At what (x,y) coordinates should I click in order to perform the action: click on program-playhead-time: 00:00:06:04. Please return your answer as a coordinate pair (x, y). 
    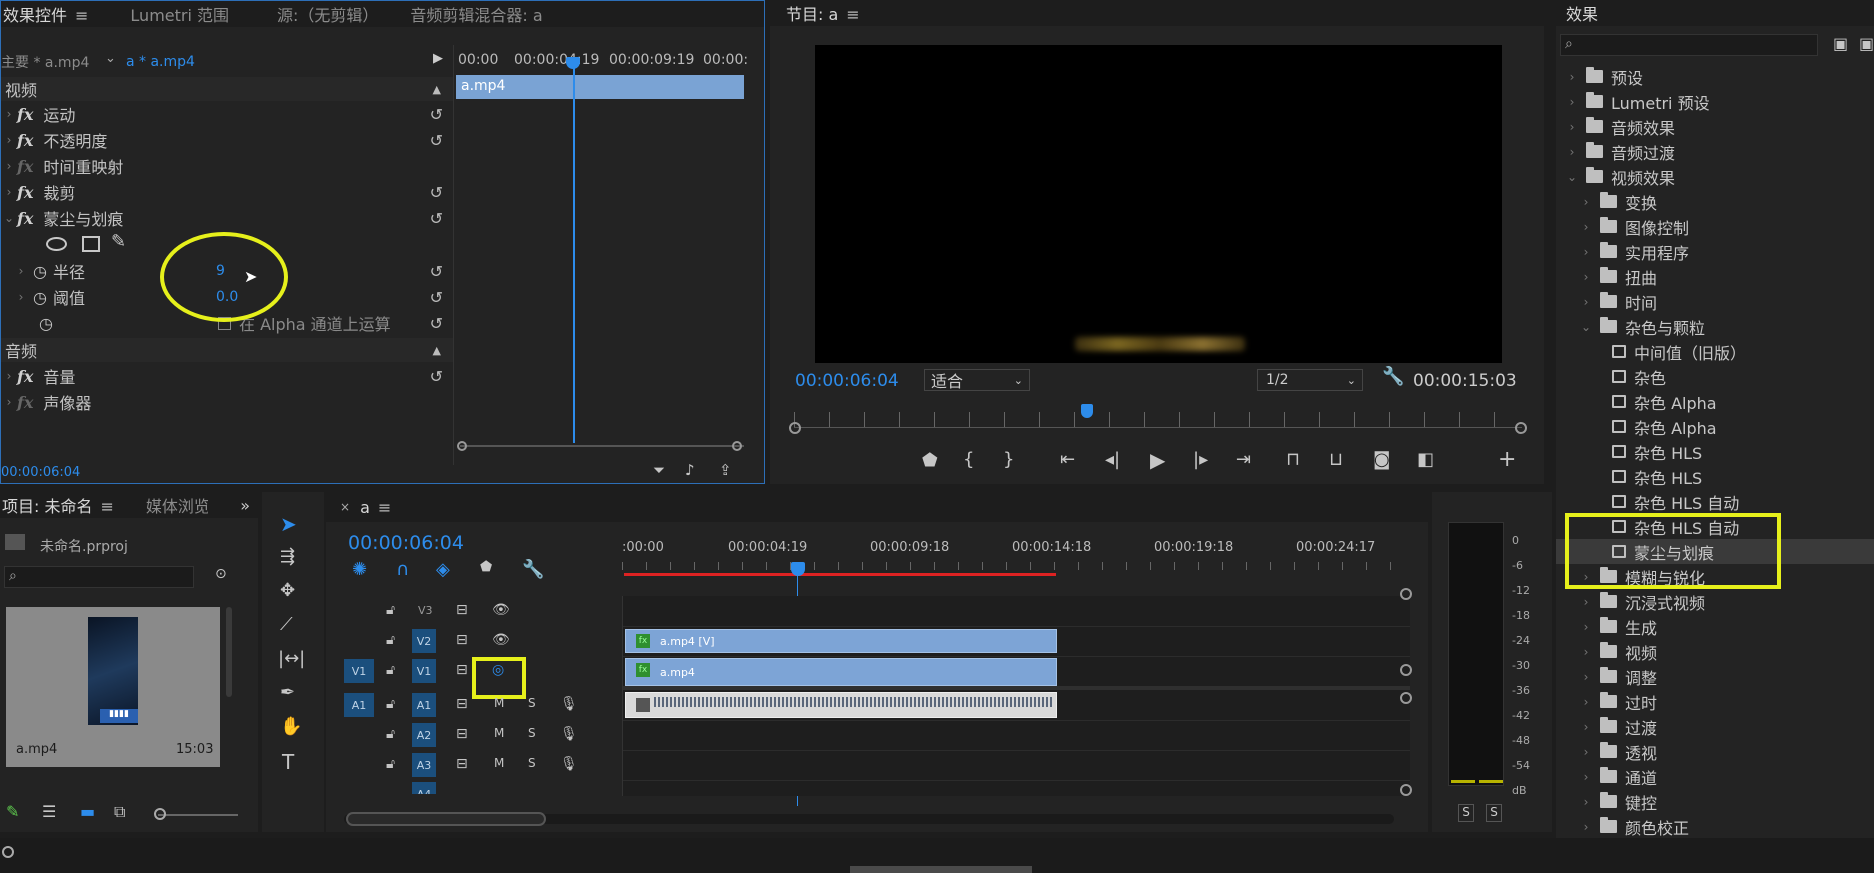
    Looking at the image, I should click on (847, 381).